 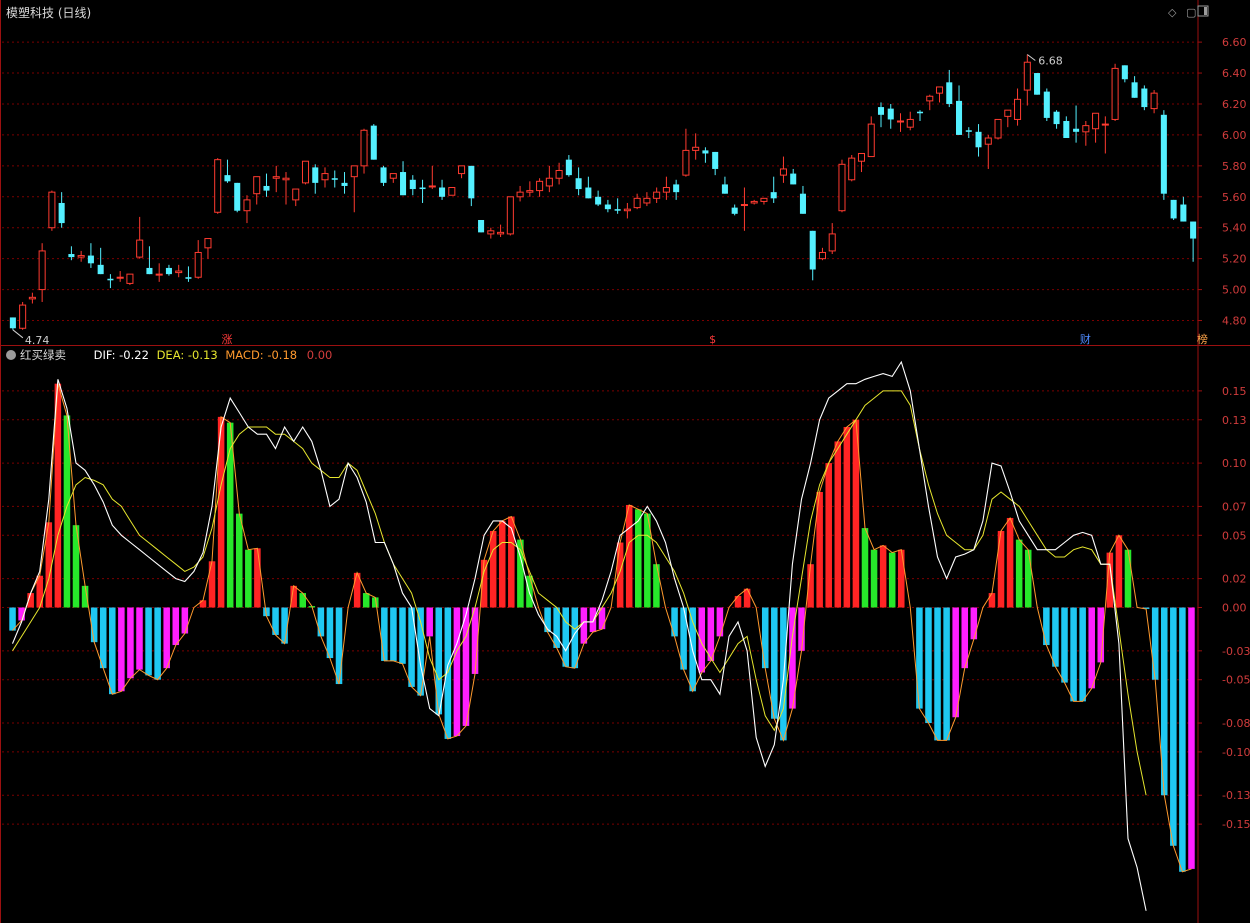 What do you see at coordinates (1234, 608) in the screenshot?
I see `indicator-tick-label: 0.00` at bounding box center [1234, 608].